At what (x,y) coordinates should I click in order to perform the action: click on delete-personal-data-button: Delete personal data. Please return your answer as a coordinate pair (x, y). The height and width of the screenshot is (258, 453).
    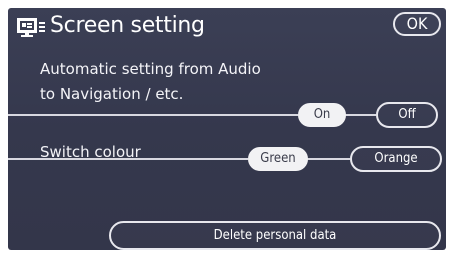
    Looking at the image, I should click on (275, 235).